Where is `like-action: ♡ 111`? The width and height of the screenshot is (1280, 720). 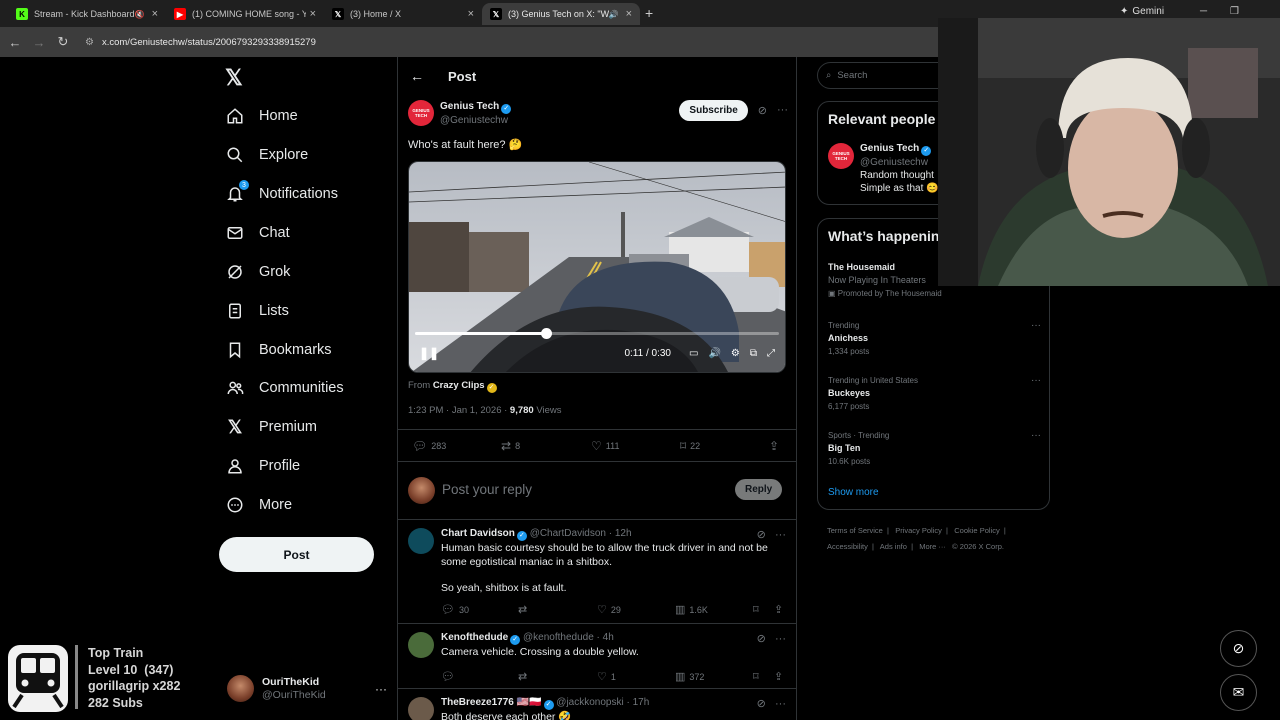
like-action: ♡ 111 is located at coordinates (605, 446).